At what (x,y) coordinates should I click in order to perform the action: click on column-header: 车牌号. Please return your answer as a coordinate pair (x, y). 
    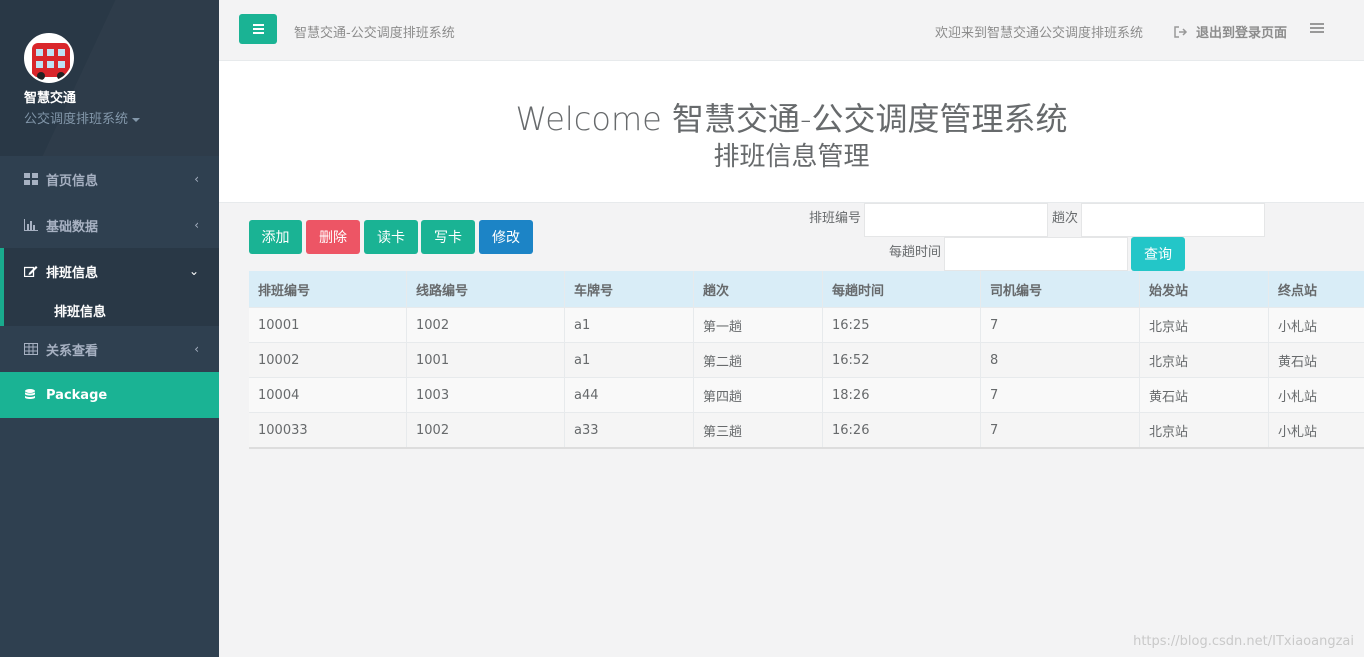
    Looking at the image, I should click on (629, 289).